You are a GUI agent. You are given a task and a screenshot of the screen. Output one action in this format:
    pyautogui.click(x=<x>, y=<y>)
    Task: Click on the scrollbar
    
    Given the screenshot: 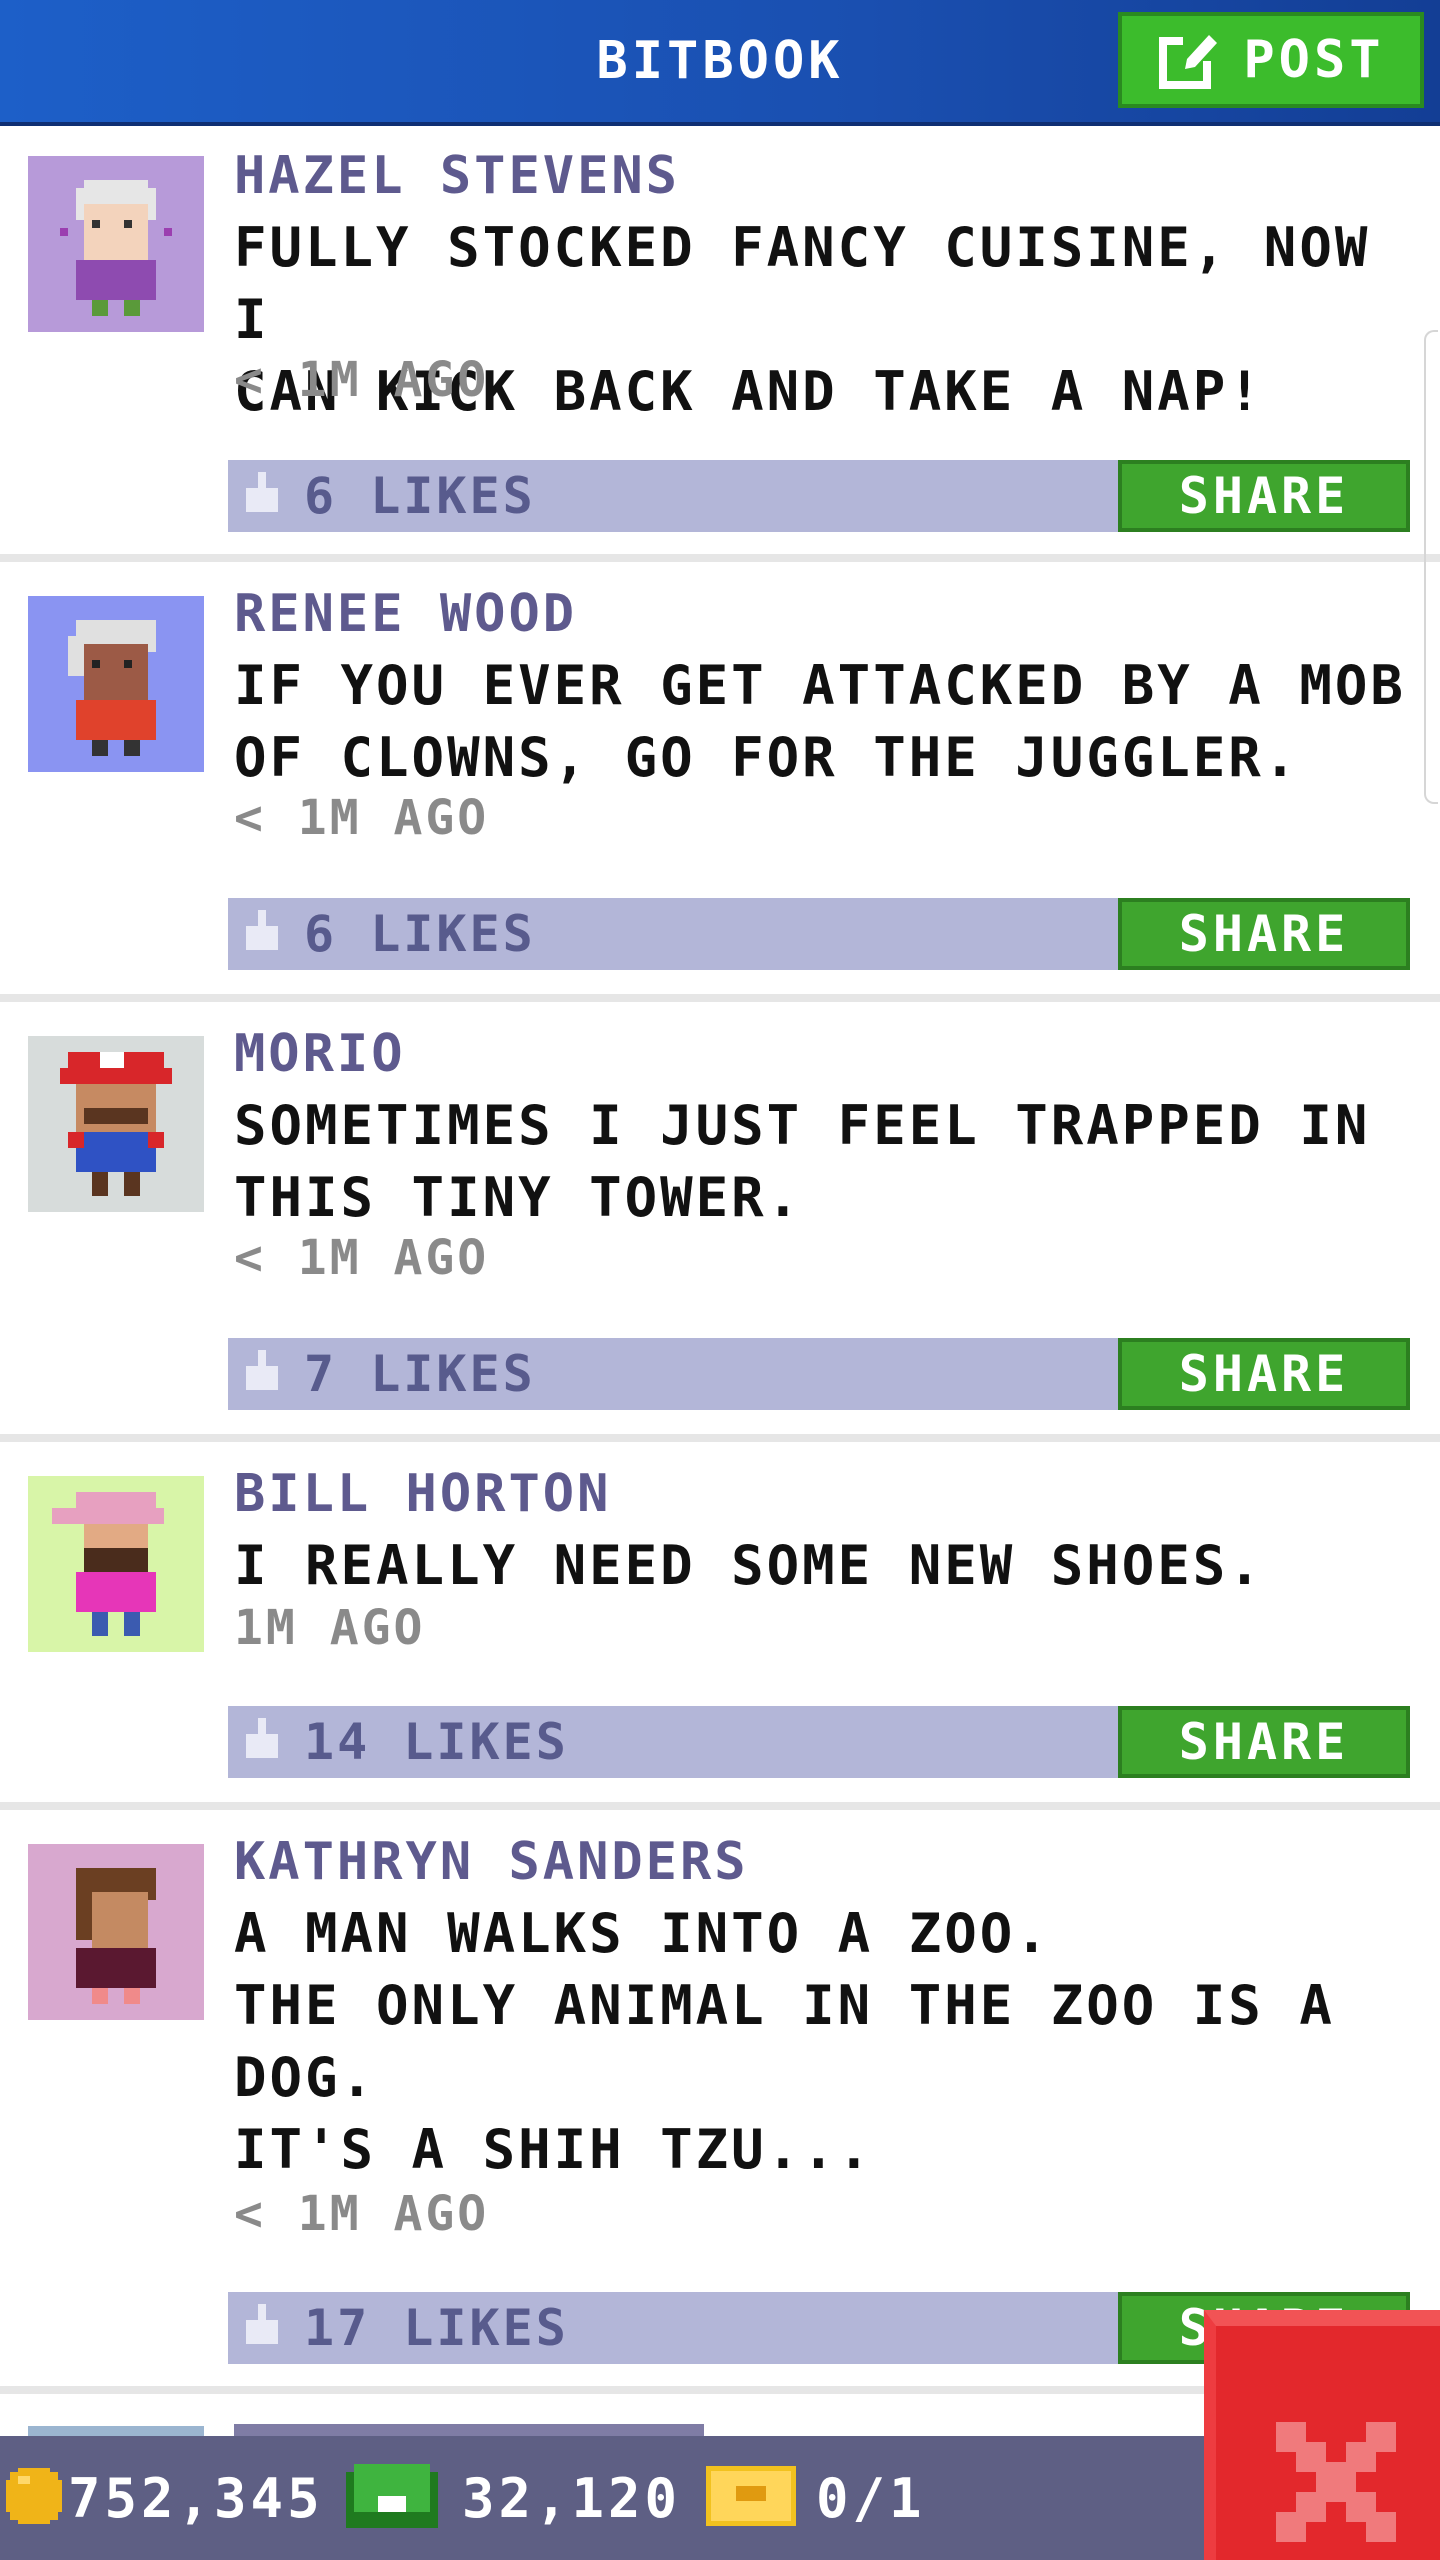 What is the action you would take?
    pyautogui.click(x=1431, y=567)
    